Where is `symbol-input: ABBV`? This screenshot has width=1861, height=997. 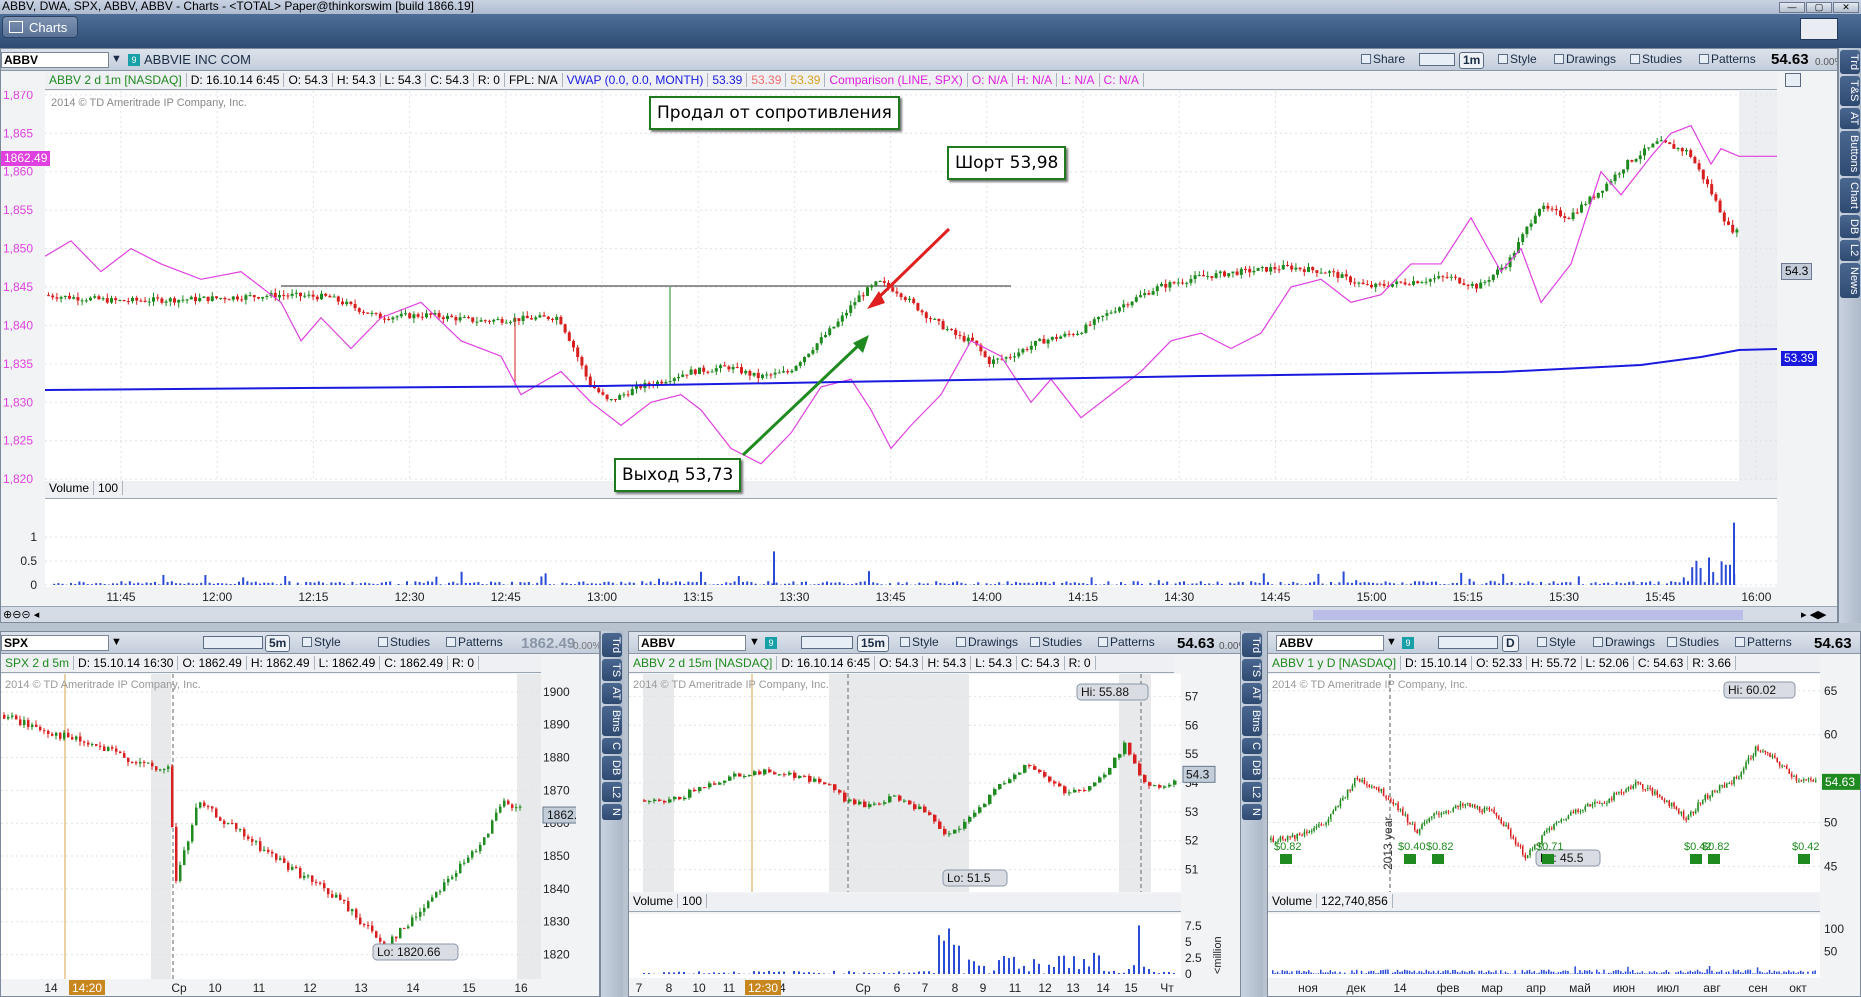
symbol-input: ABBV is located at coordinates (55, 60).